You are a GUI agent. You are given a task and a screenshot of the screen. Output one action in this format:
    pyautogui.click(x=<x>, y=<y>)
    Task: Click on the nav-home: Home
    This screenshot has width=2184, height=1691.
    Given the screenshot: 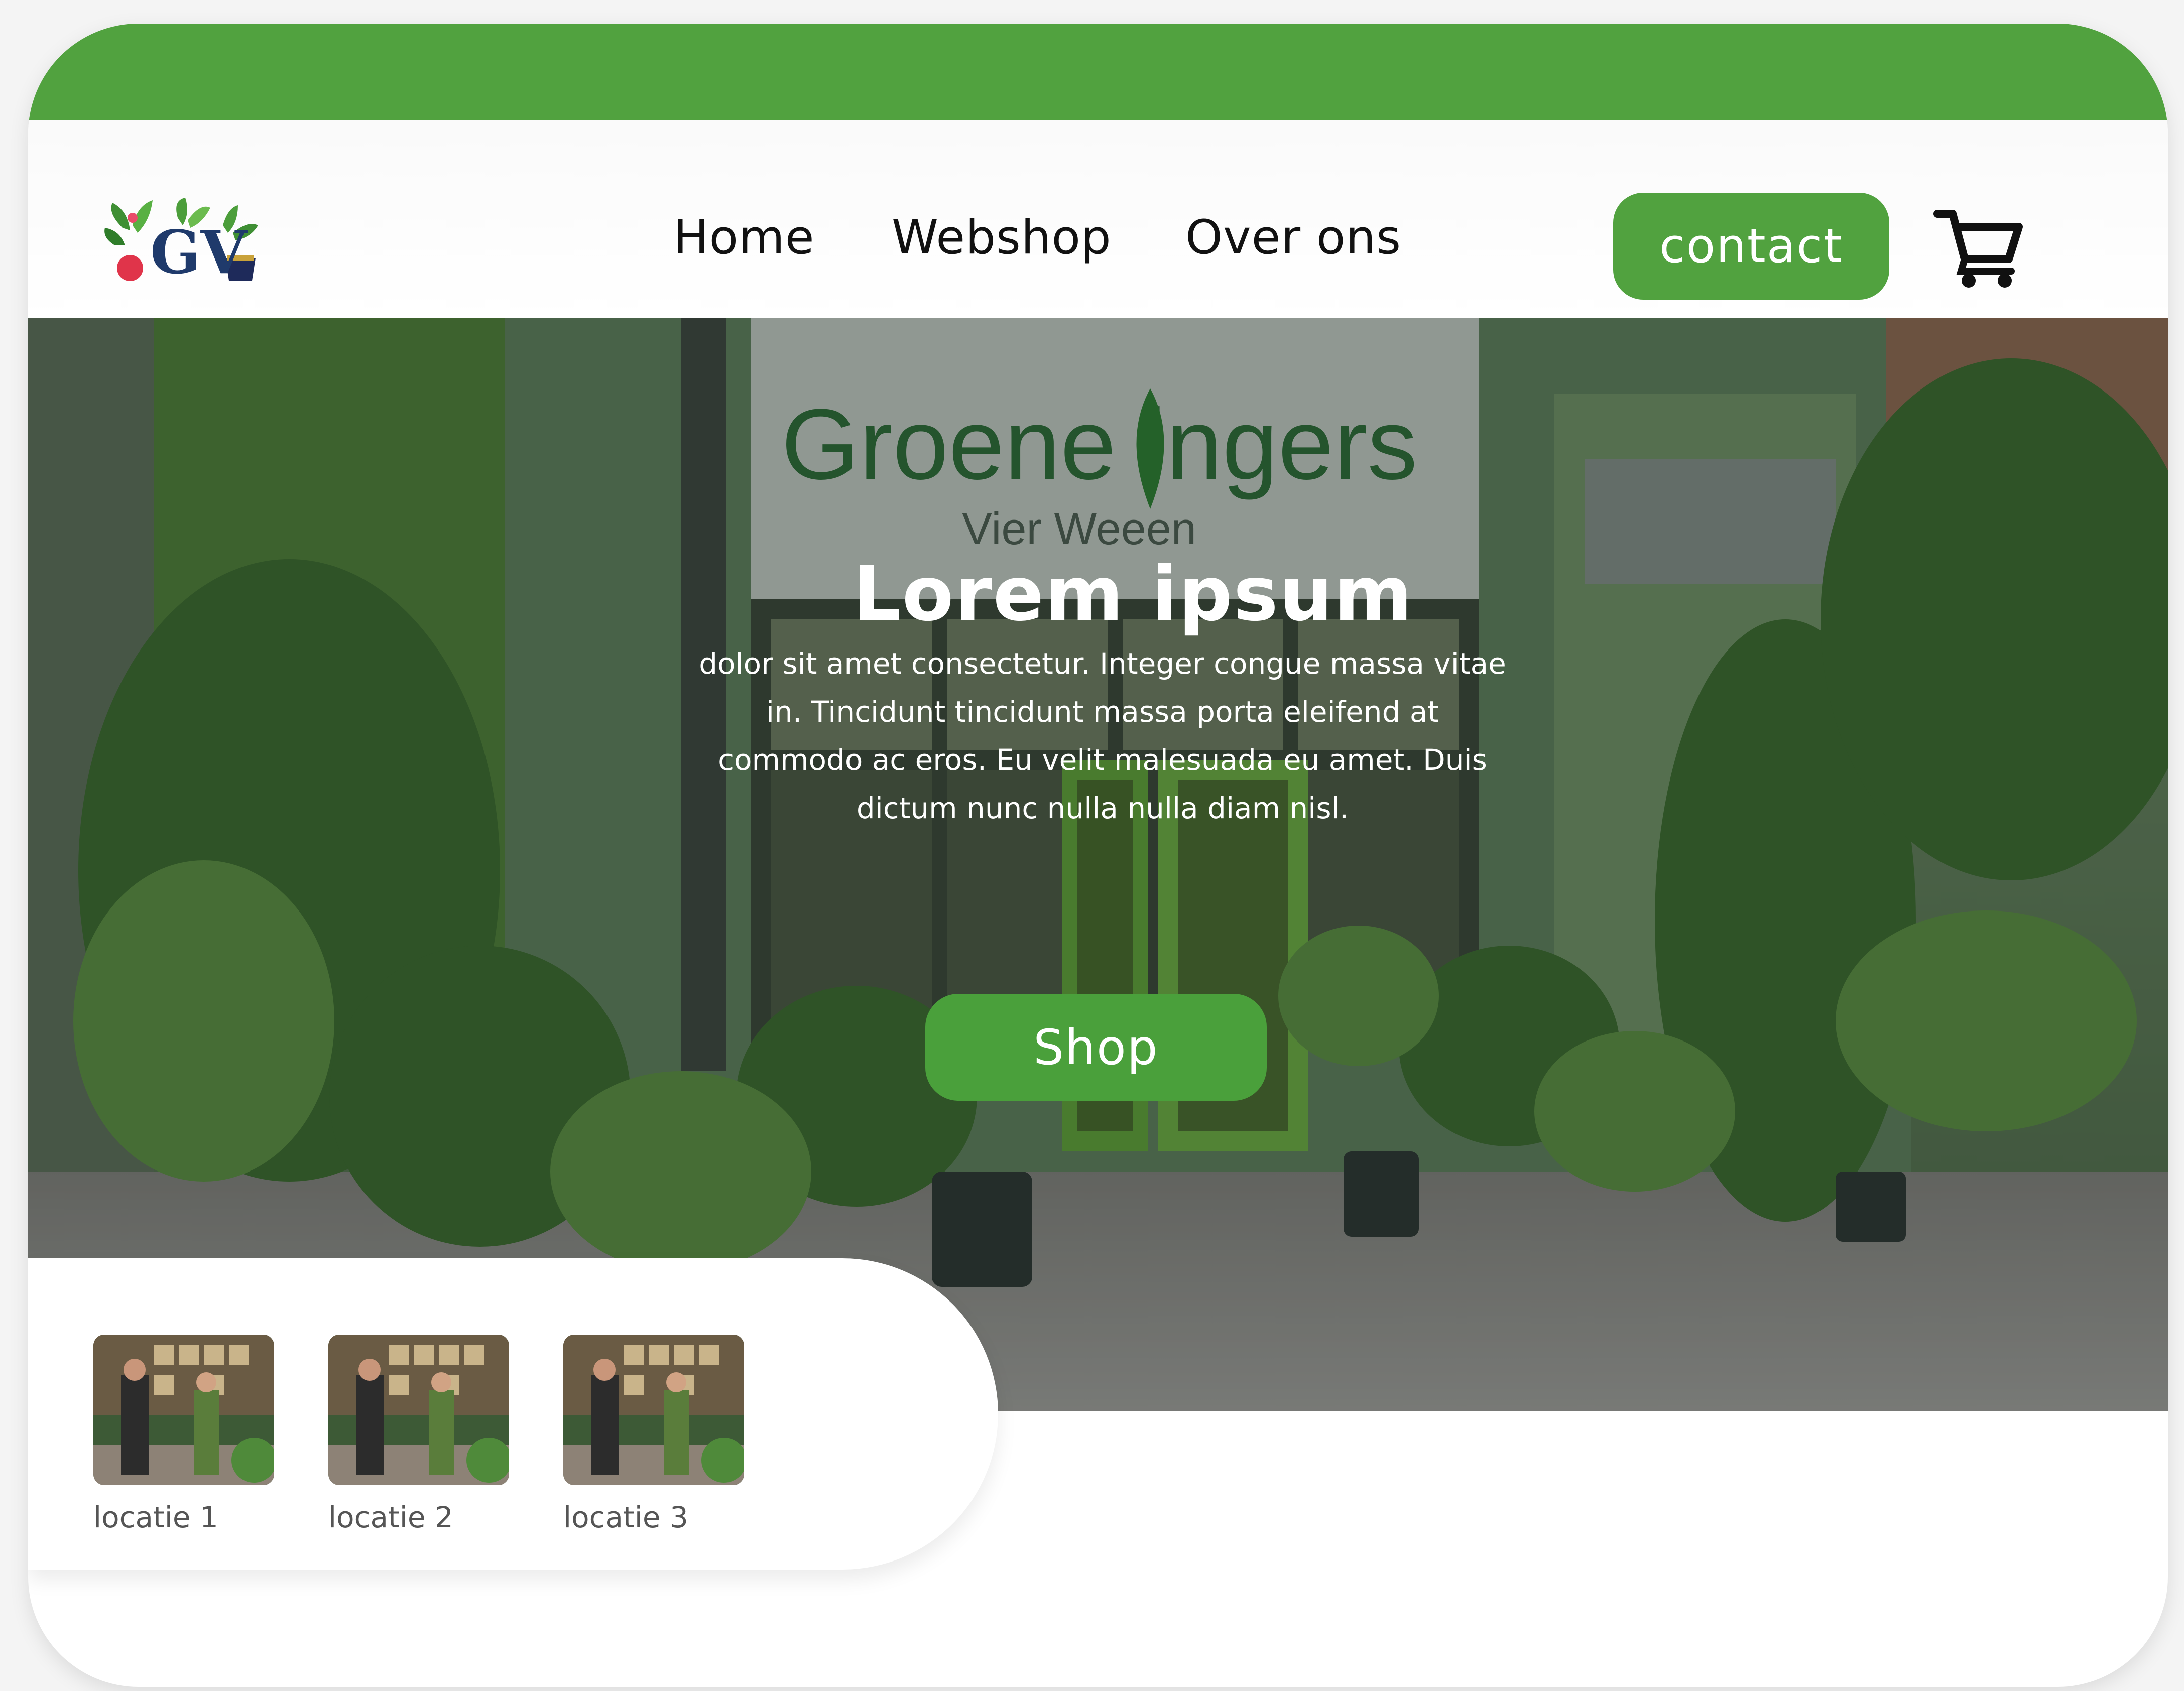 What is the action you would take?
    pyautogui.click(x=744, y=237)
    